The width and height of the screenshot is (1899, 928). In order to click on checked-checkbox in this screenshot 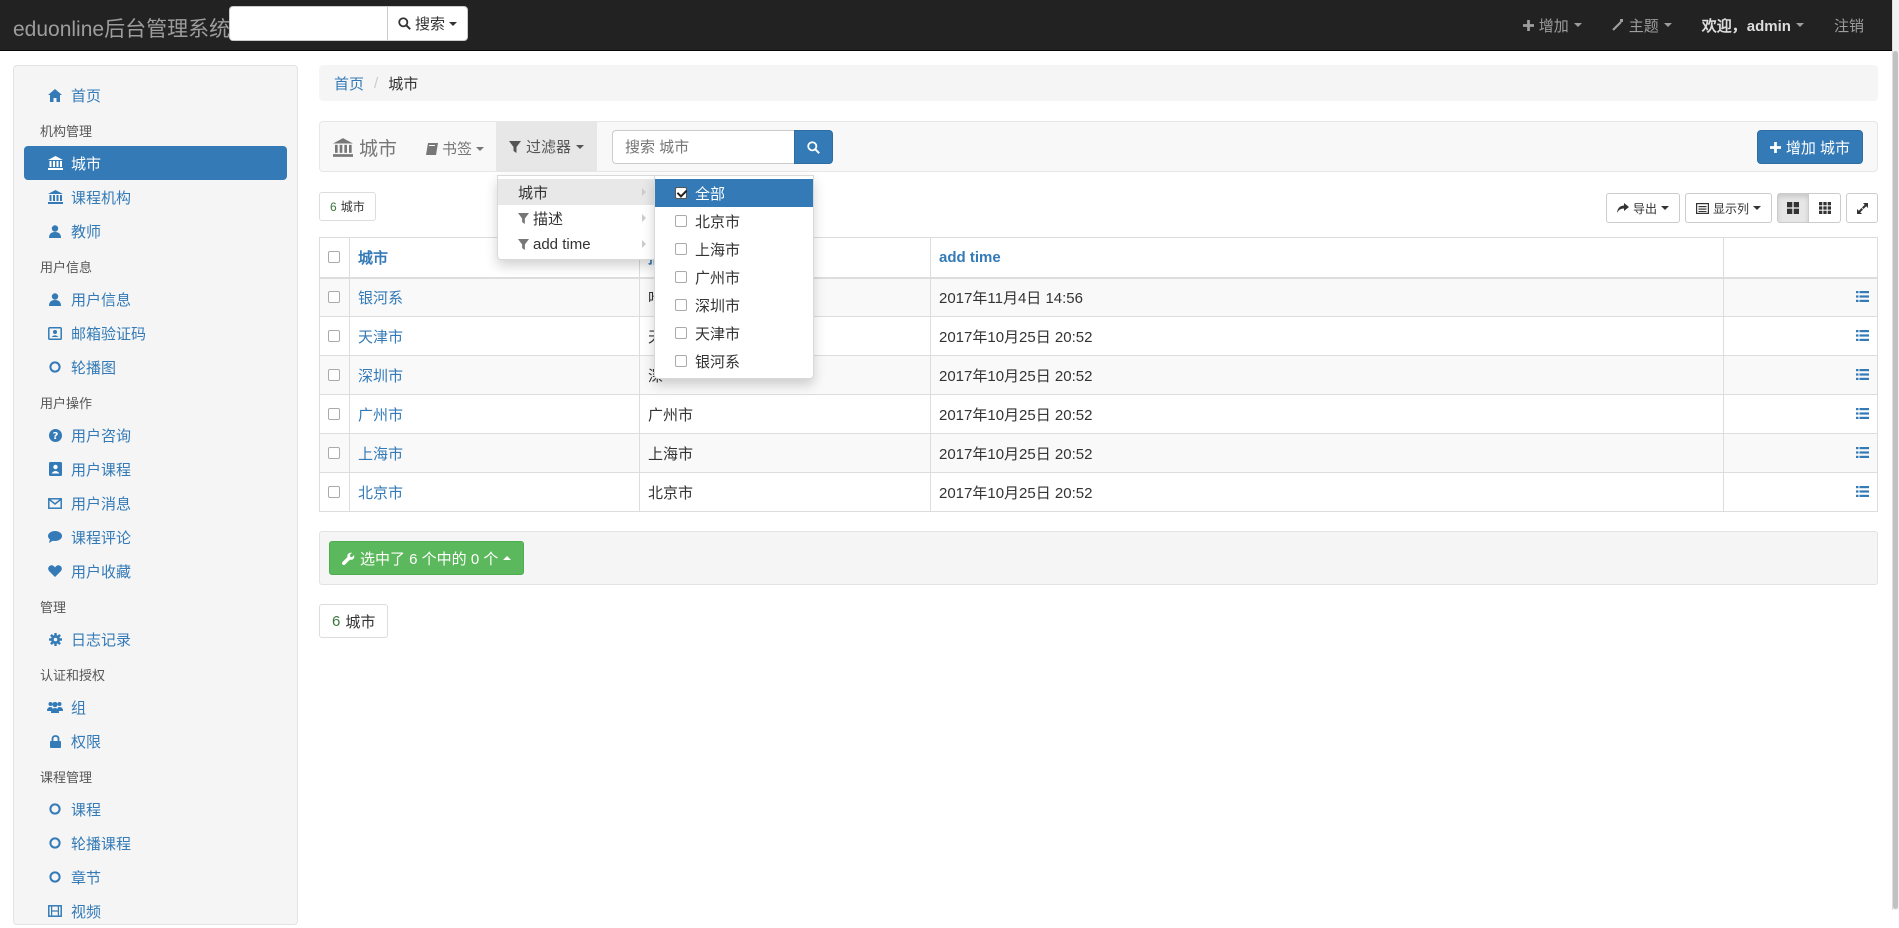, I will do `click(681, 193)`.